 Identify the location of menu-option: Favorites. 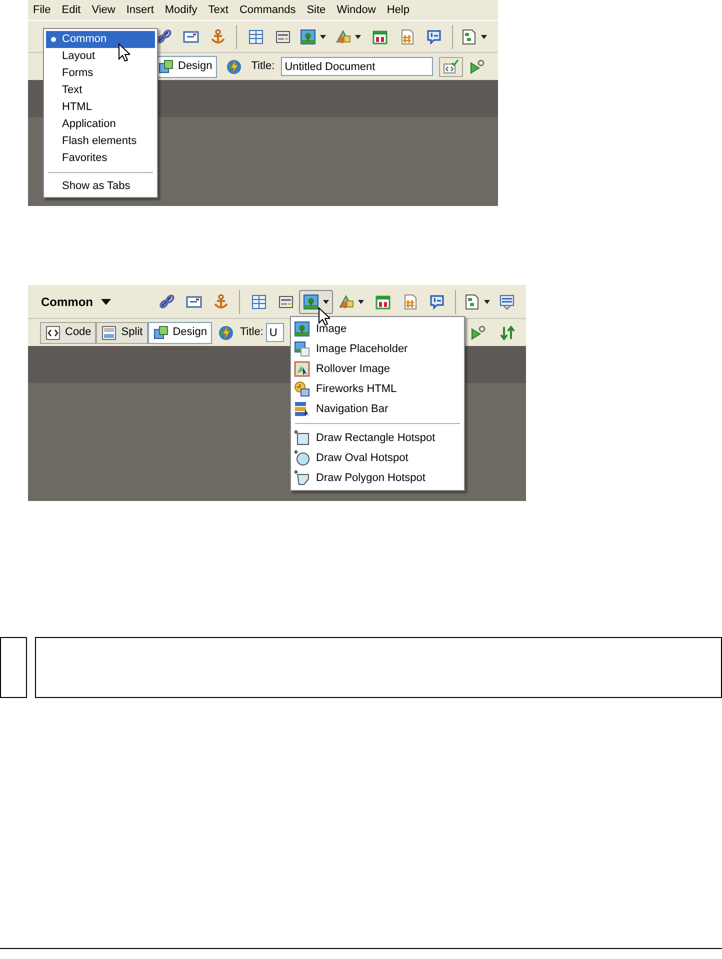
(100, 158).